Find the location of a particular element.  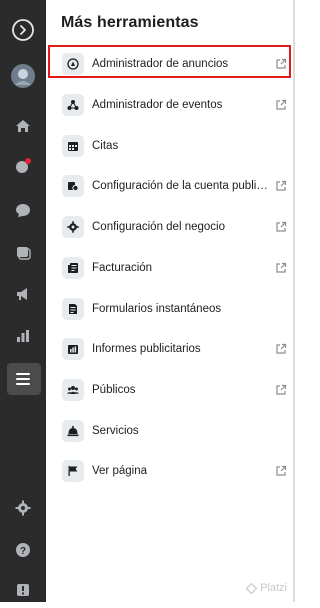

gear-icon is located at coordinates (73, 227).